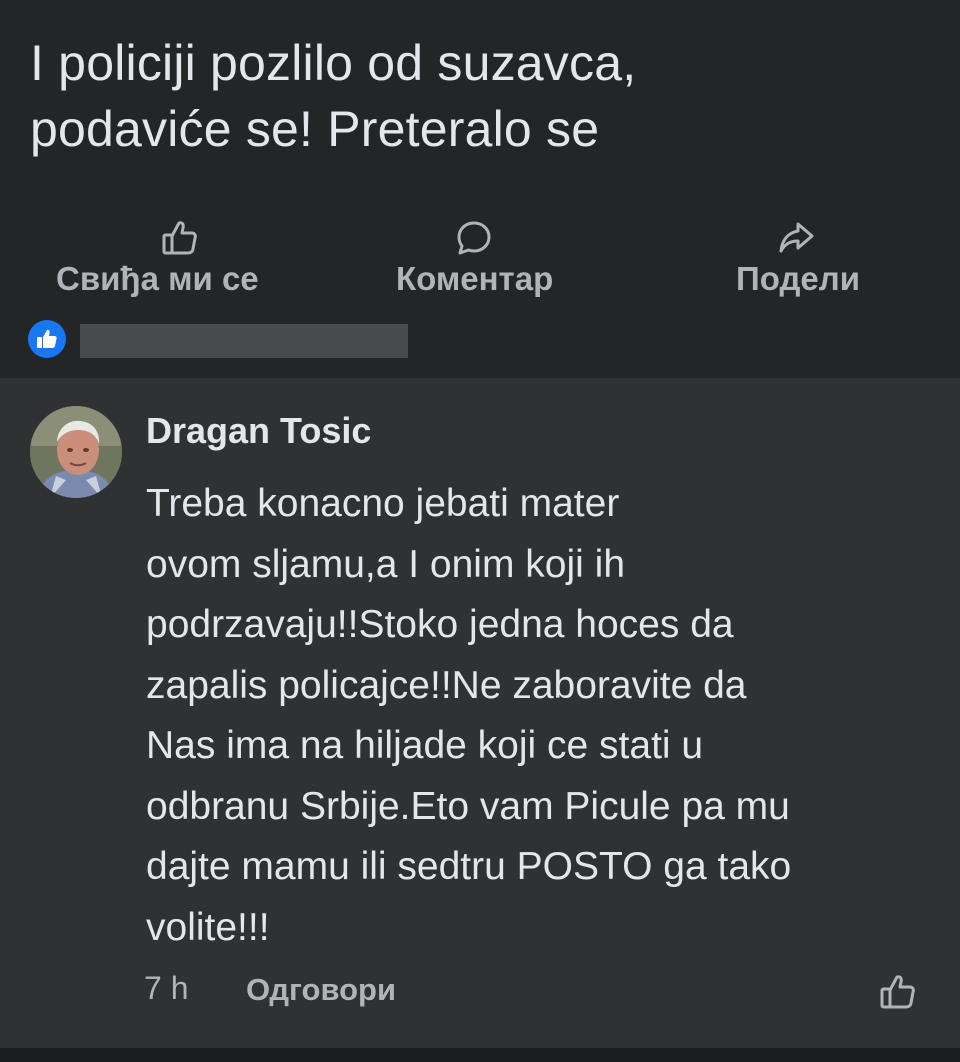 This screenshot has height=1062, width=960. I want to click on share-button: Подели, so click(810, 257).